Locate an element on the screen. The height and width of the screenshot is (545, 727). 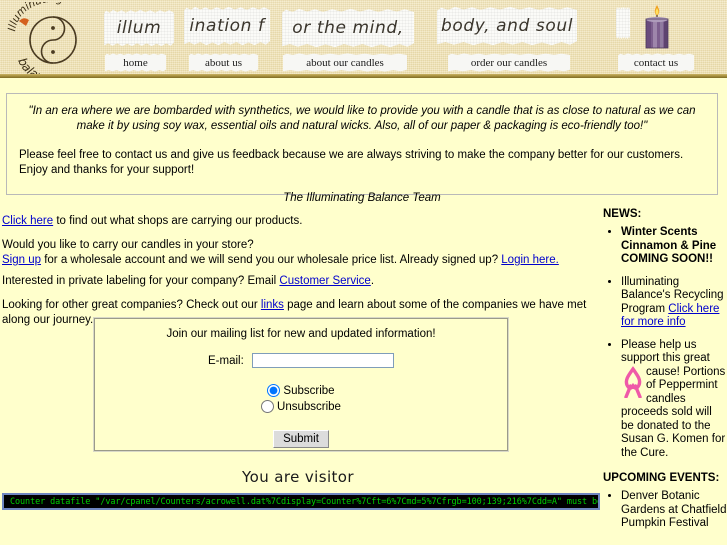
subscribe-label: Subscribe is located at coordinates (309, 391).